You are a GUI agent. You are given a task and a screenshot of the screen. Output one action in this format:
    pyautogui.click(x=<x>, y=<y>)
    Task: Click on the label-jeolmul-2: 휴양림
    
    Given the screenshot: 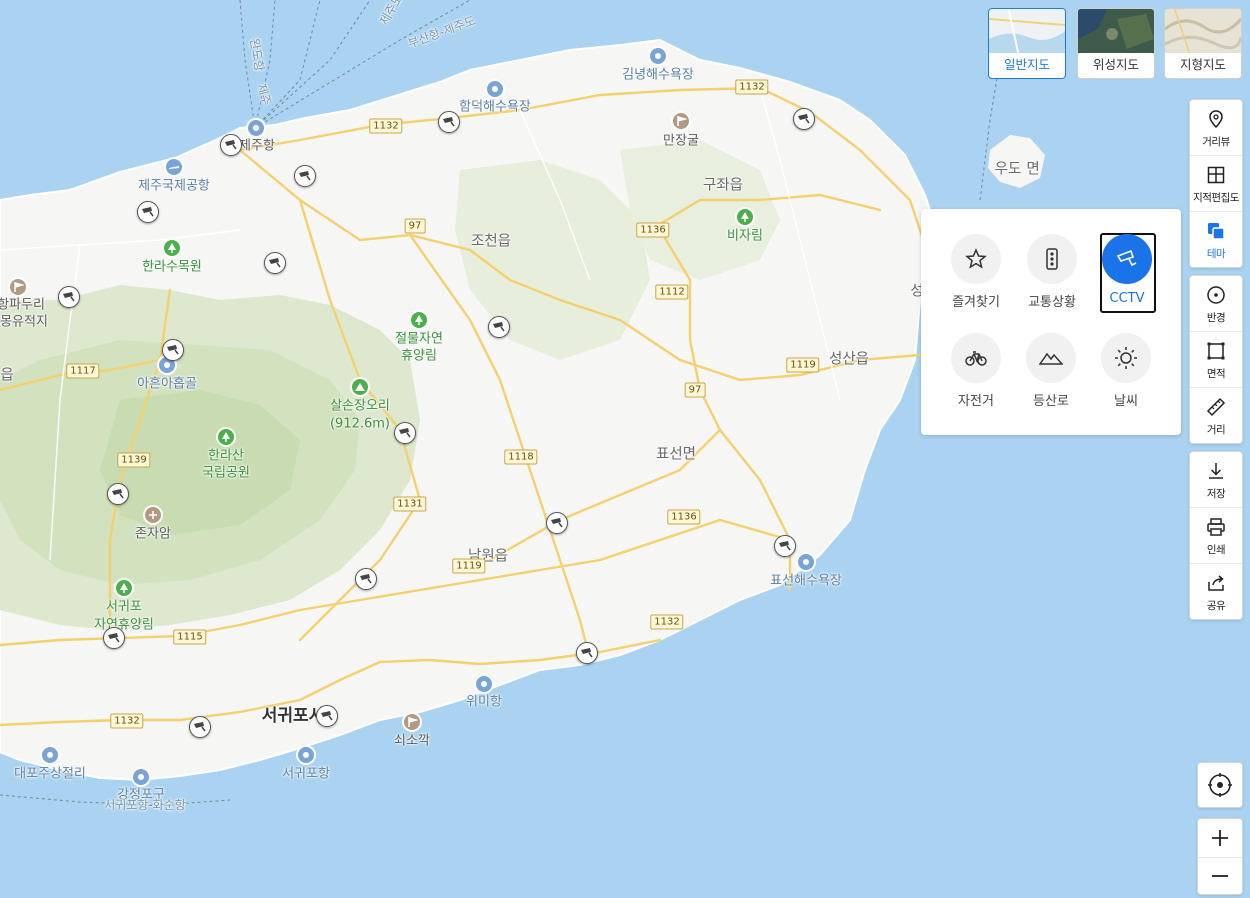 What is the action you would take?
    pyautogui.click(x=419, y=356)
    